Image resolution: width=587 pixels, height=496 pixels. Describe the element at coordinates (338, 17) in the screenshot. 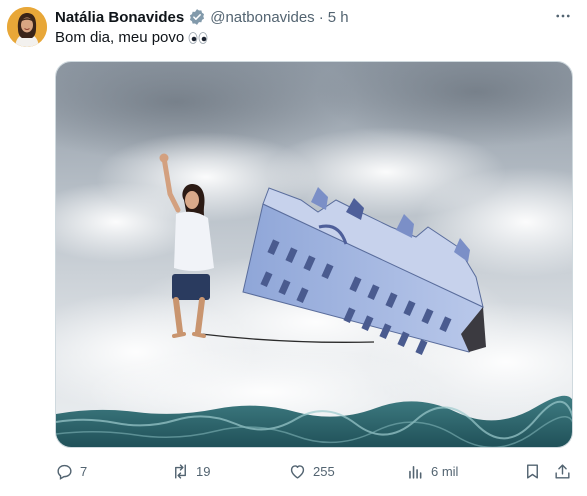

I see `tweet-time: 5 h` at that location.